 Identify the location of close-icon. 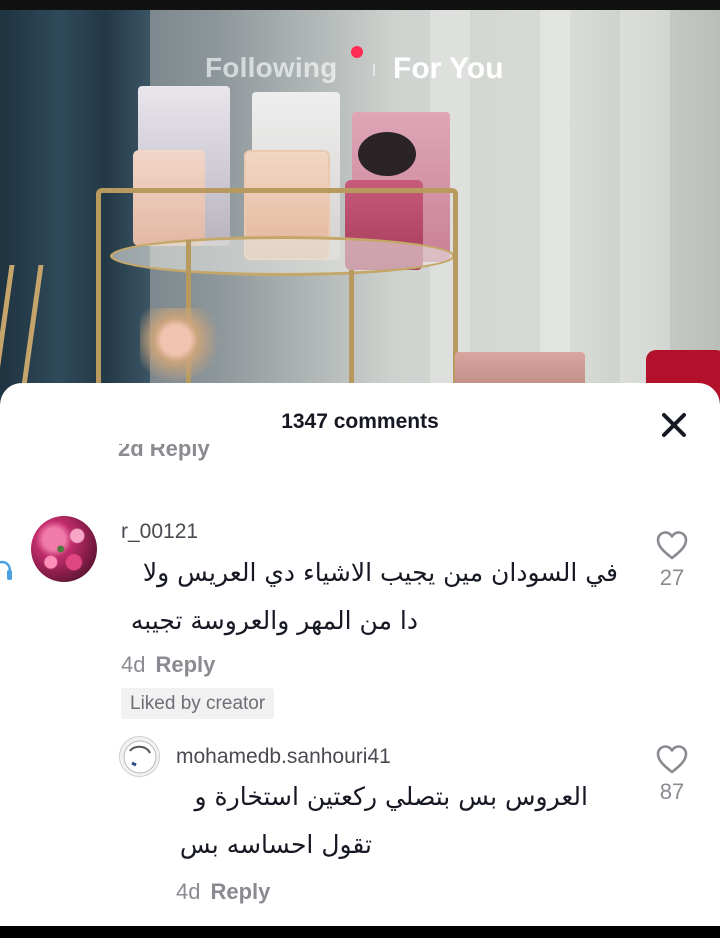
(674, 425).